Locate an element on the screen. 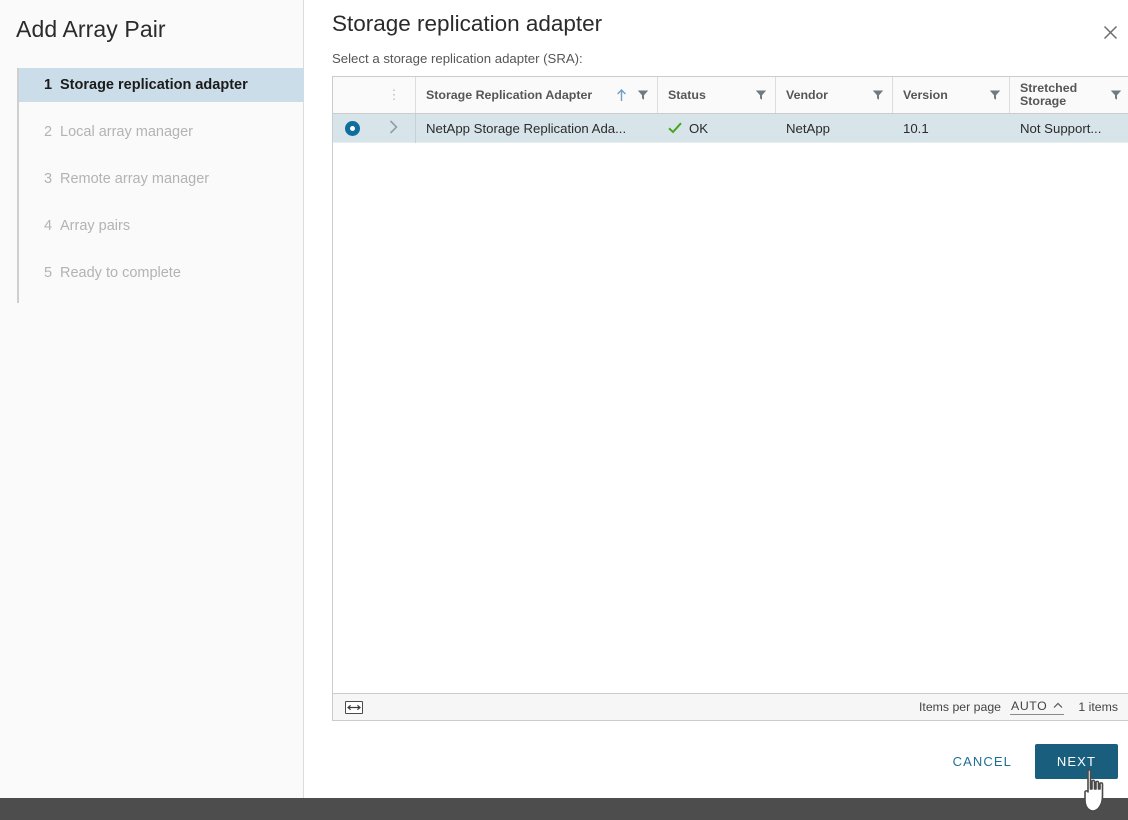  step-label: Local array manager is located at coordinates (126, 132).